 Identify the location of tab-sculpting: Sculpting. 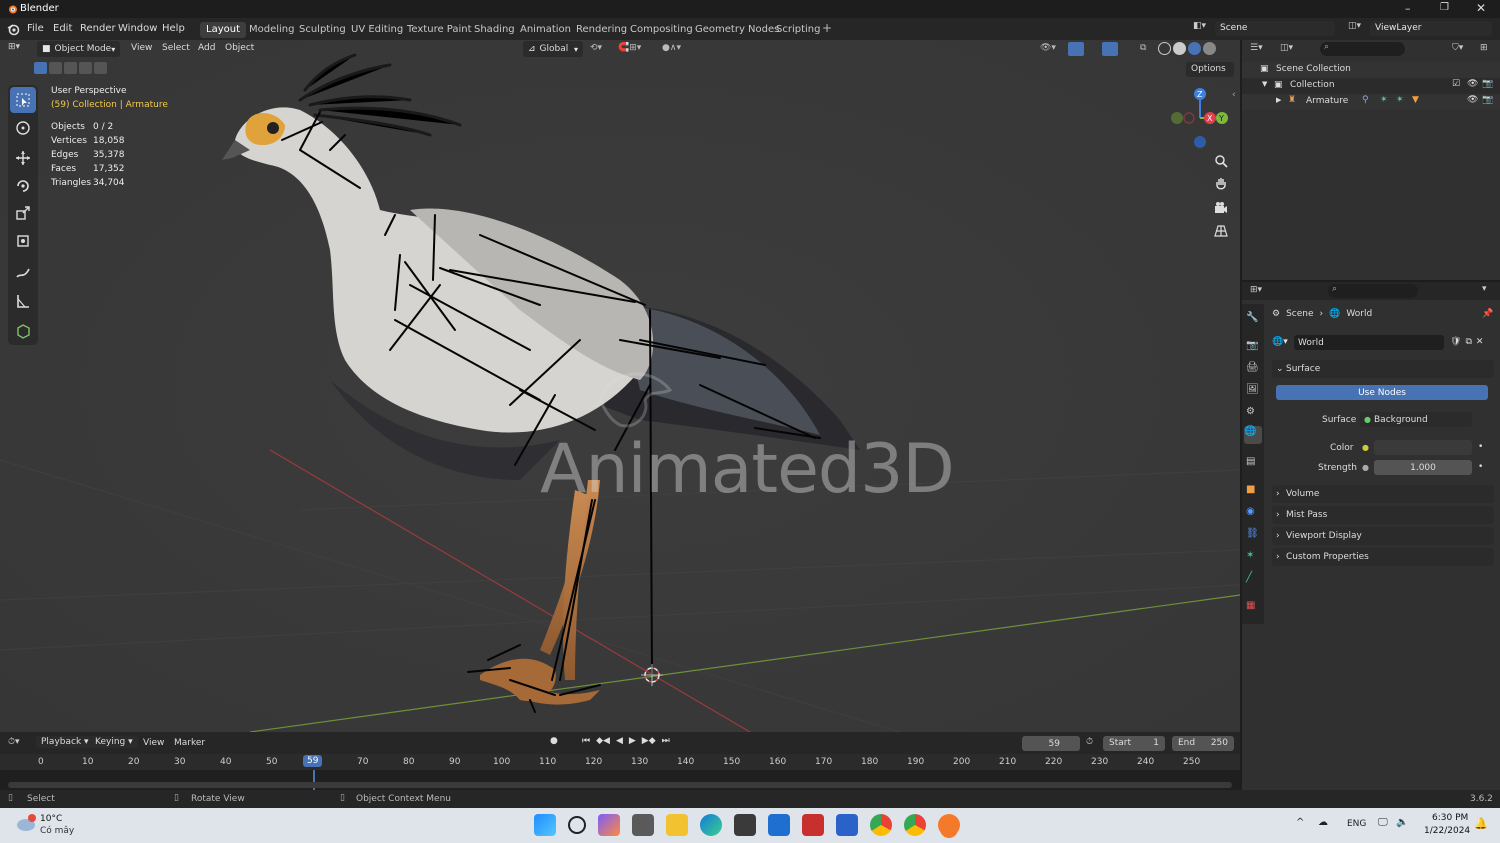
(322, 30).